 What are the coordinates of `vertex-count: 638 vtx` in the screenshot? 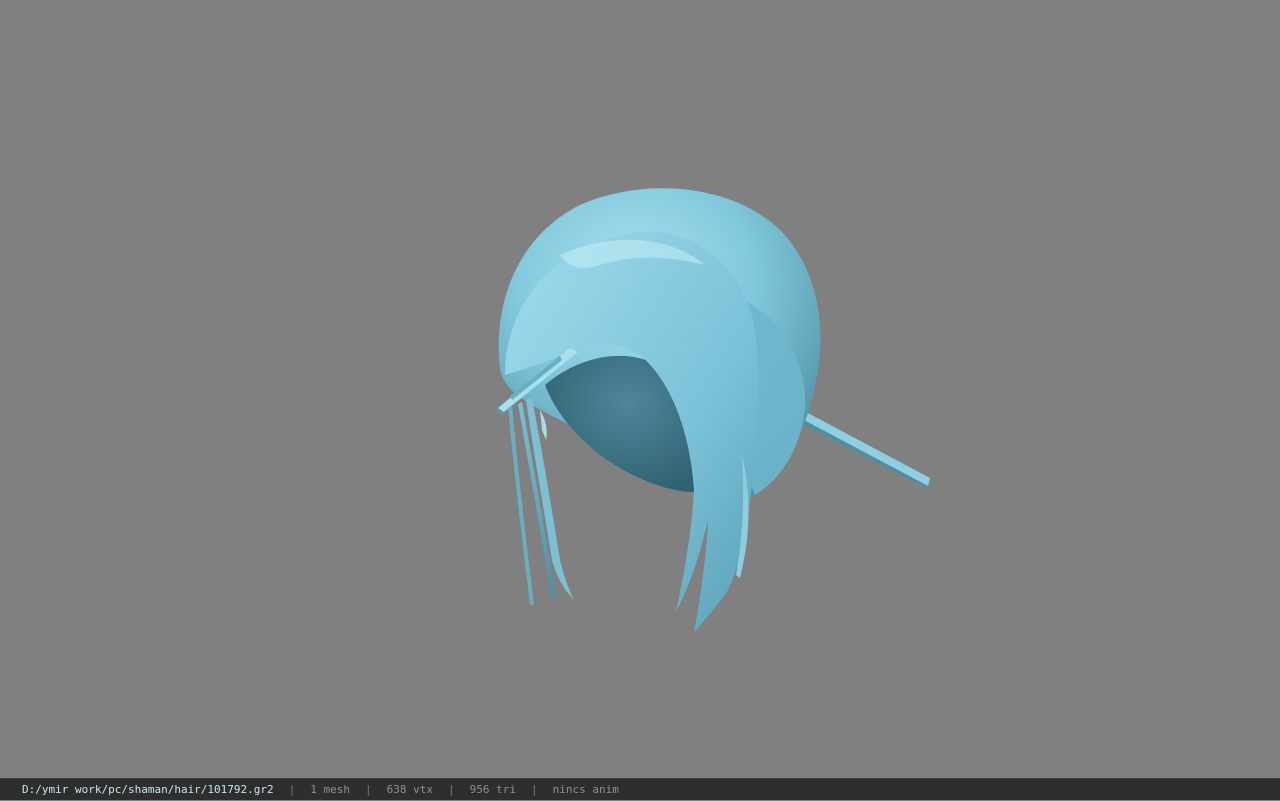 It's located at (410, 789).